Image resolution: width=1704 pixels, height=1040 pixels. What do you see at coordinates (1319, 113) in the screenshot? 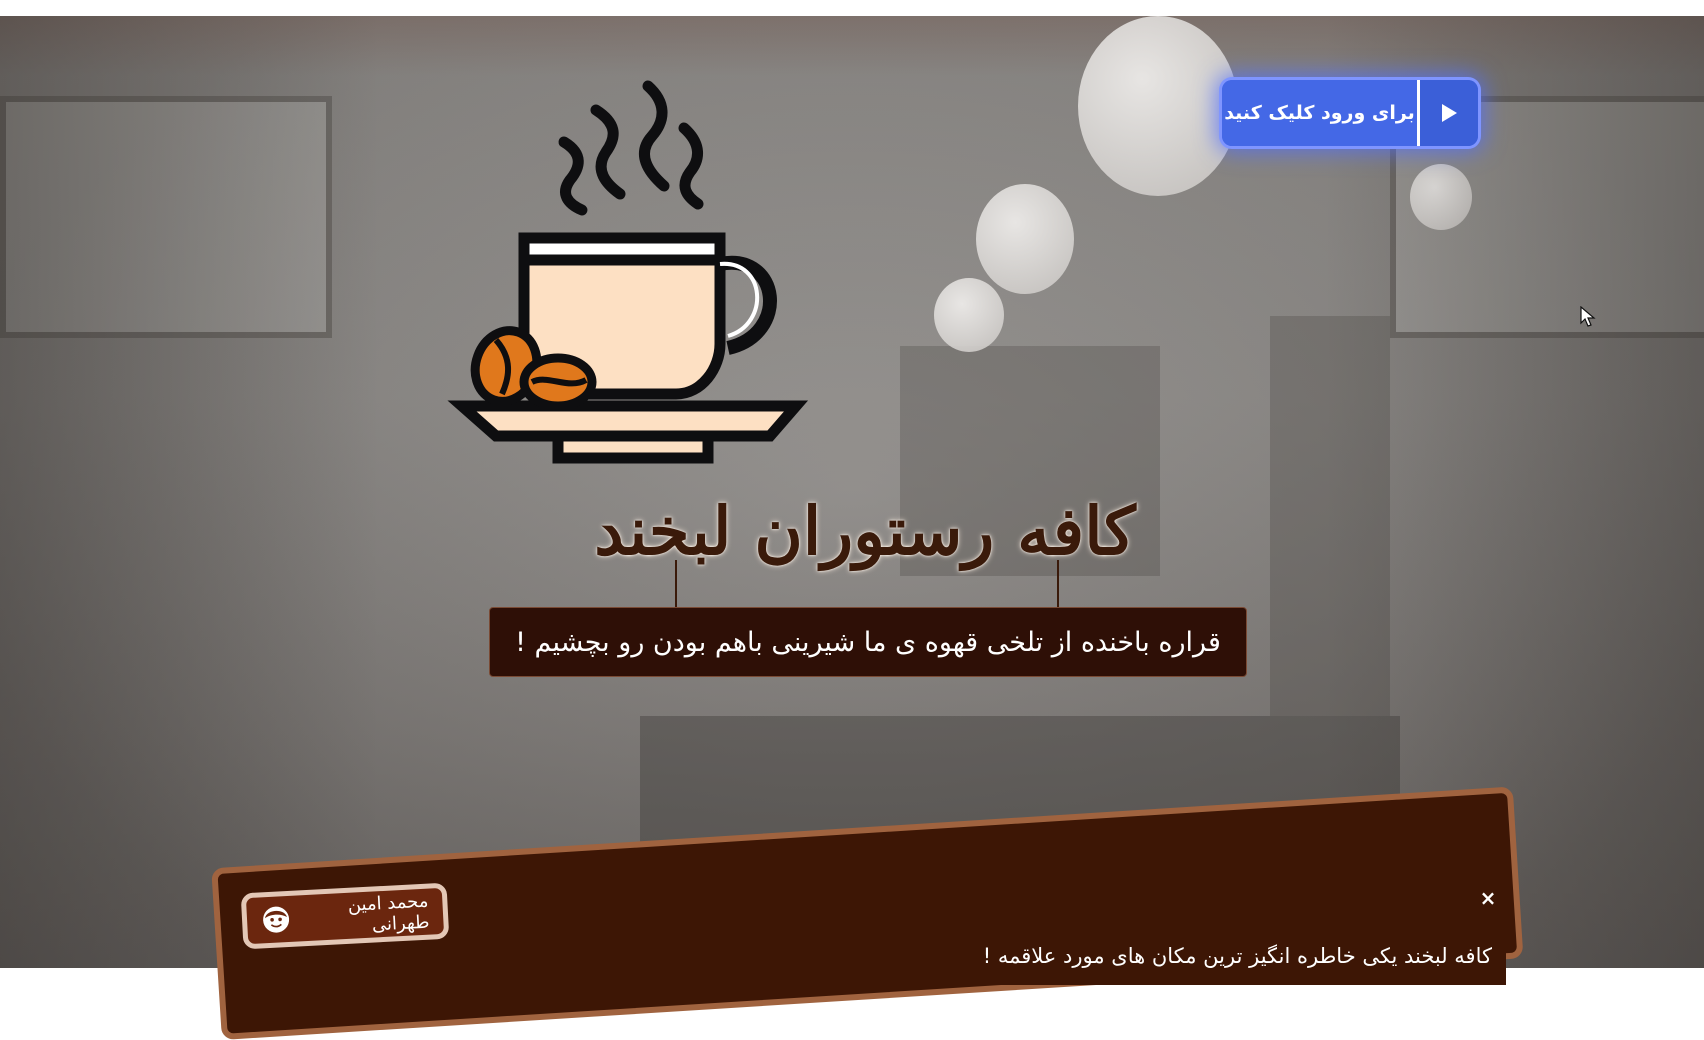
I see `enter-button-label: برای ورود کلیک کنید` at bounding box center [1319, 113].